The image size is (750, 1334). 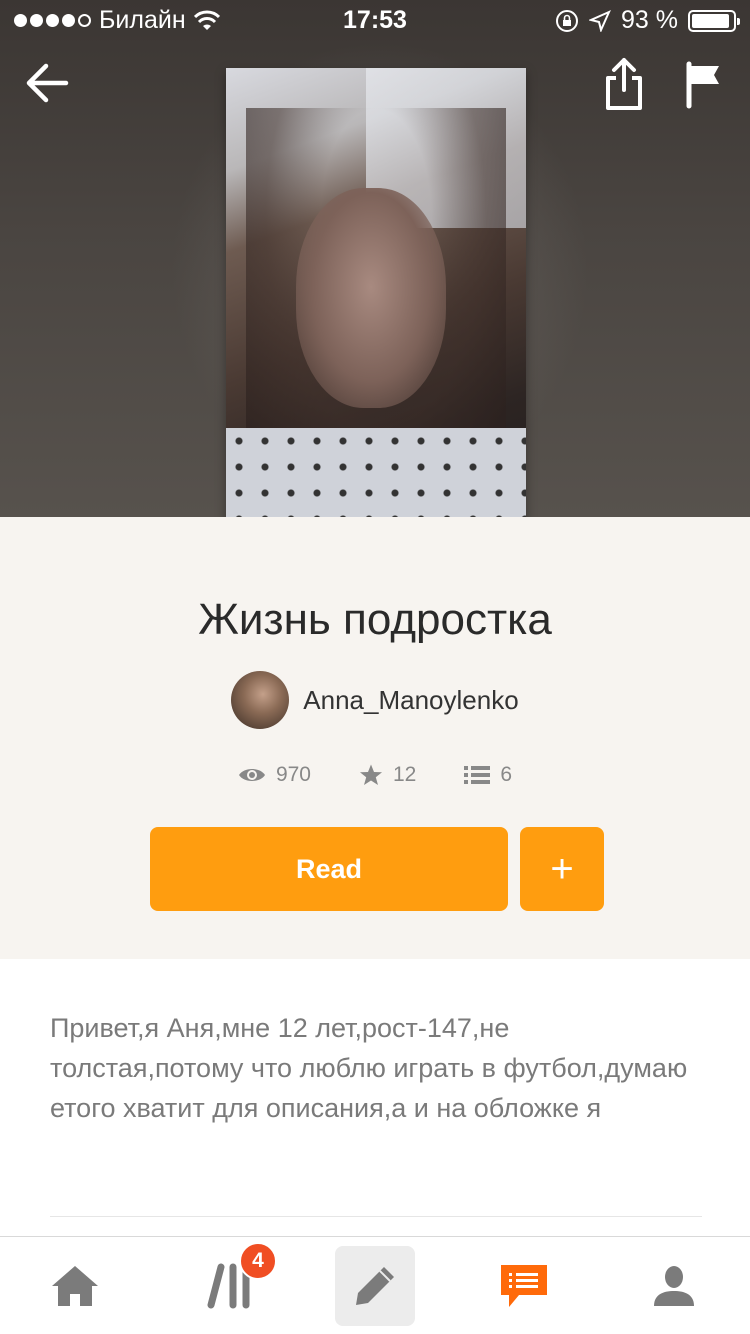 I want to click on parts-count: 6, so click(x=506, y=774).